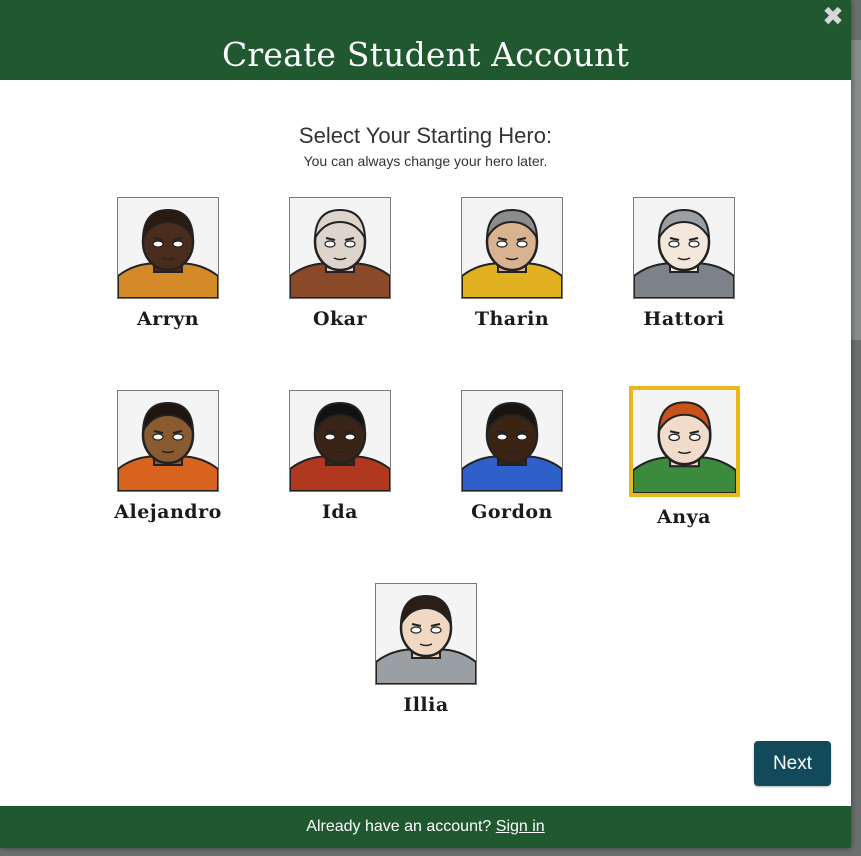 The width and height of the screenshot is (861, 856). I want to click on footer-text: Already have an account?, so click(399, 826).